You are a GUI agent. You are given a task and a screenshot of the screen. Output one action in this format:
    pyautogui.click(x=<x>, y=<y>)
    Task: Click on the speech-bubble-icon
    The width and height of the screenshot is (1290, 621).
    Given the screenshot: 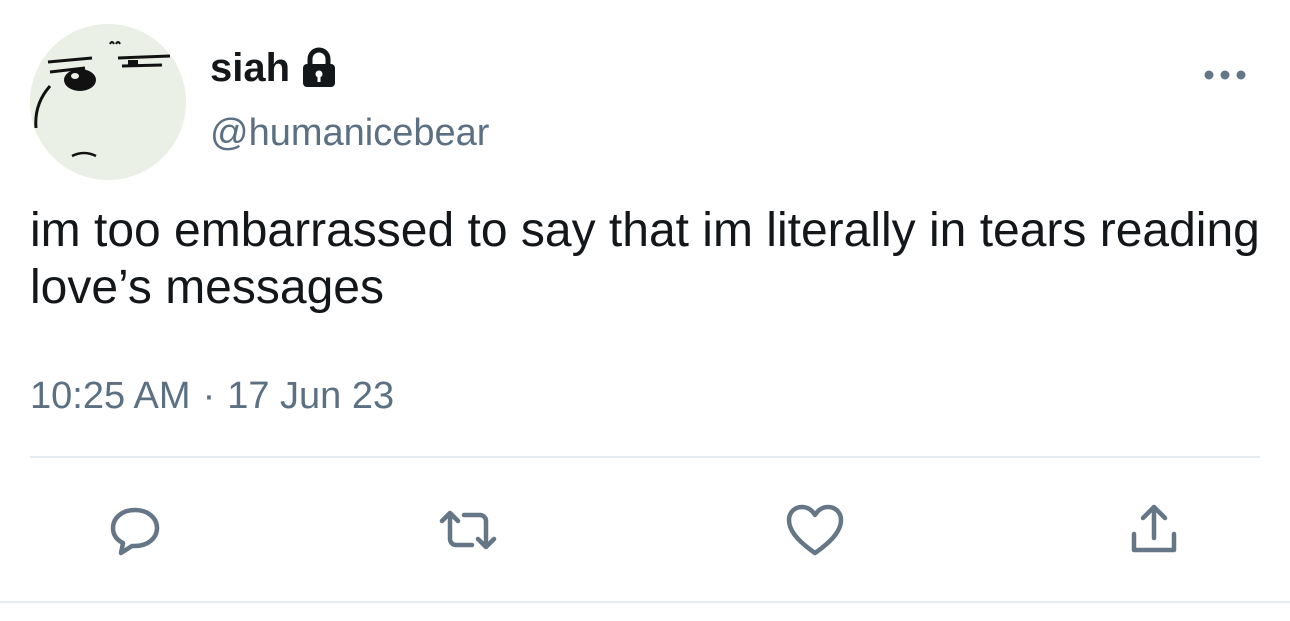 What is the action you would take?
    pyautogui.click(x=135, y=531)
    